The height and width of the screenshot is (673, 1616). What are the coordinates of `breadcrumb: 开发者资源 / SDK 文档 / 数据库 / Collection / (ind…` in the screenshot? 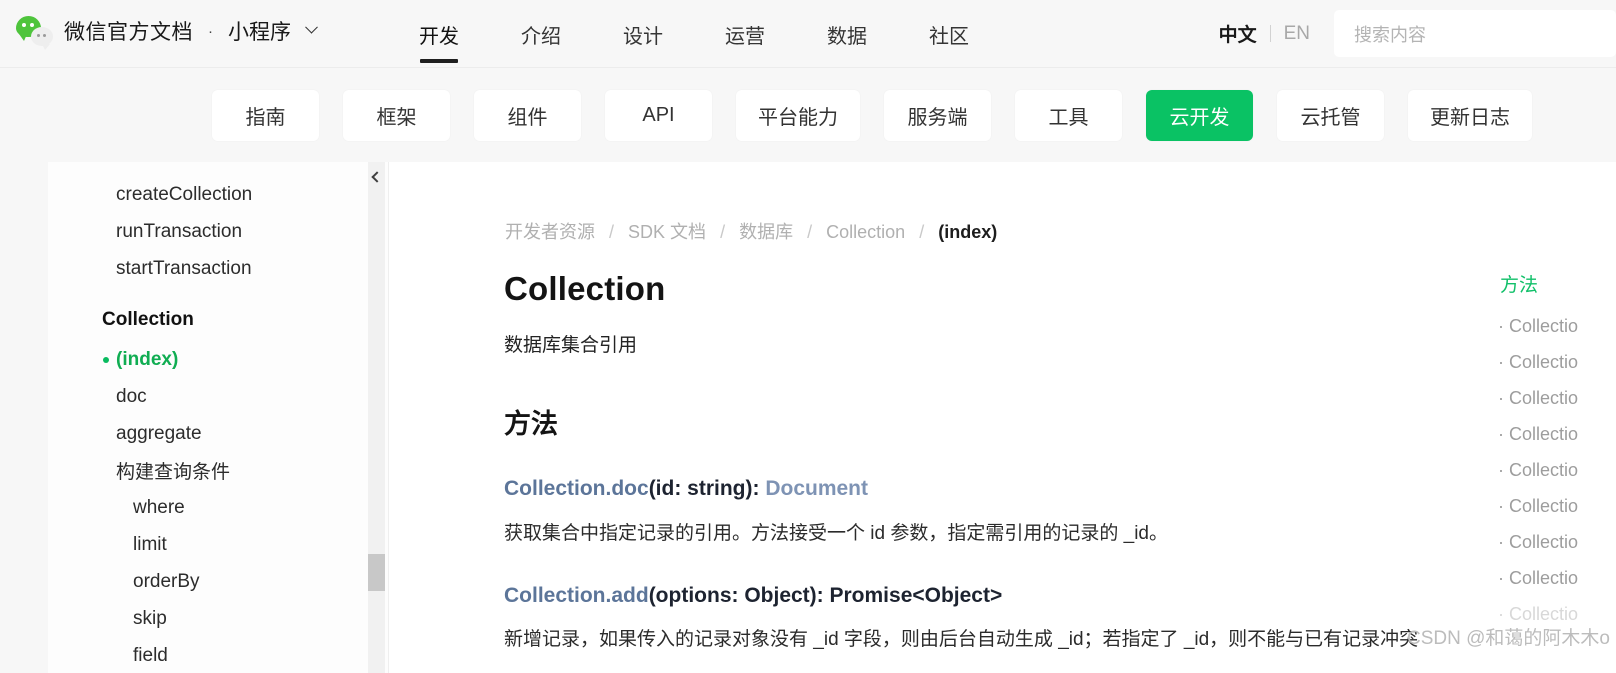 It's located at (751, 231).